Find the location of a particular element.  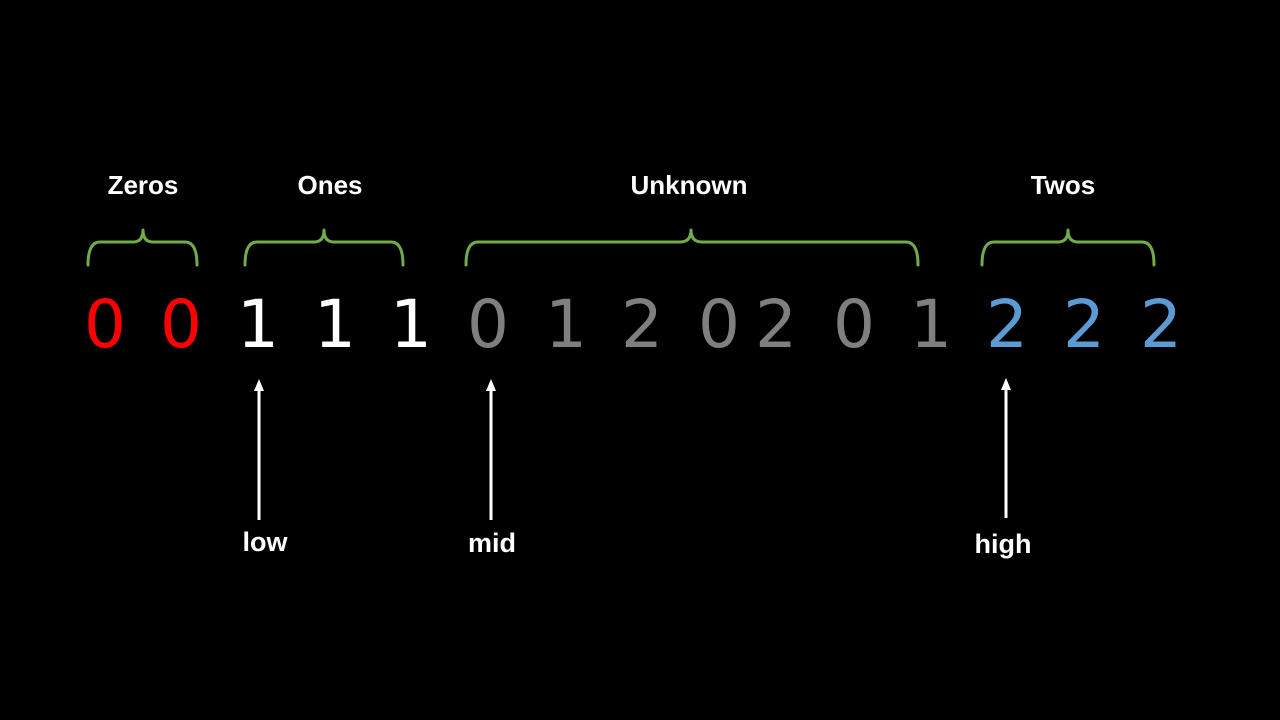

array-cell-0: 0 is located at coordinates (105, 324).